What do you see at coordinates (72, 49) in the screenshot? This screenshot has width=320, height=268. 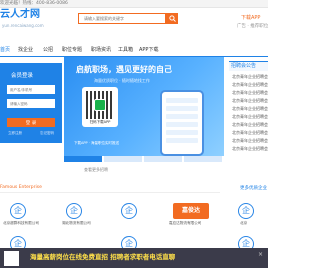 I see `nav-item-job-topics: 职位专题` at bounding box center [72, 49].